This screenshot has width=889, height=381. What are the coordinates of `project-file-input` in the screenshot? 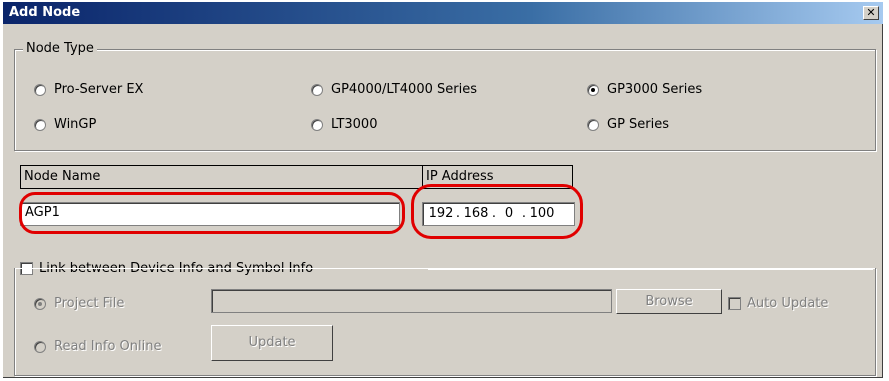 It's located at (411, 301).